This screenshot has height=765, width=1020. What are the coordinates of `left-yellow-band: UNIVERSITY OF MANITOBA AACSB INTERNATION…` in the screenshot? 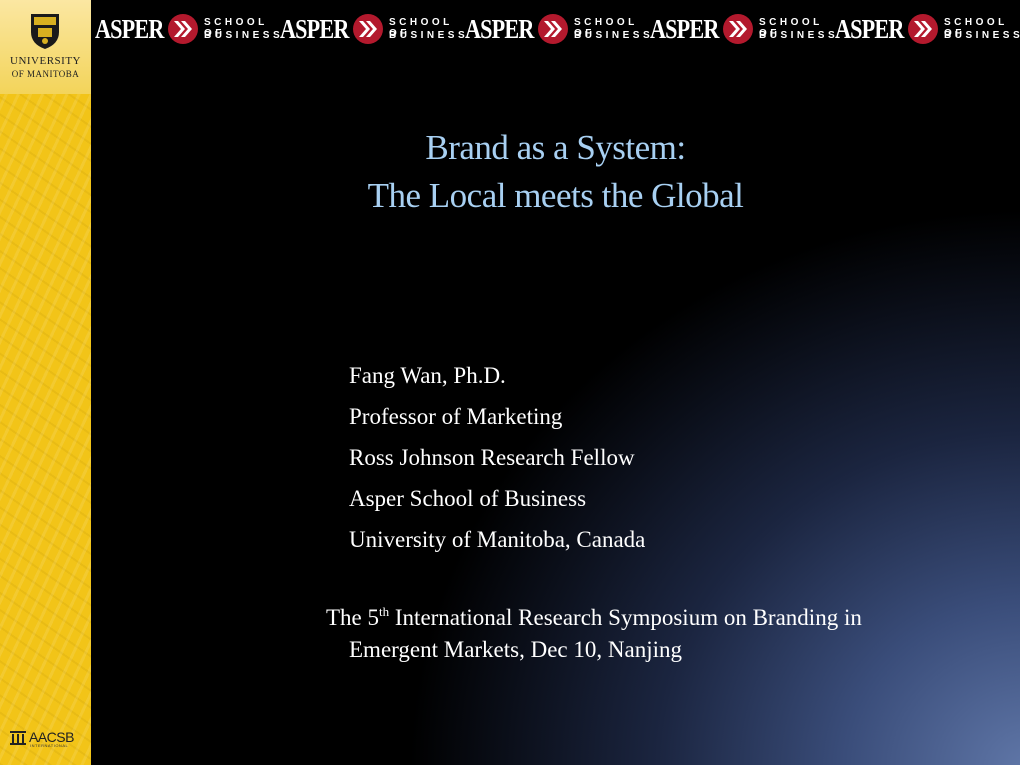 It's located at (45, 382).